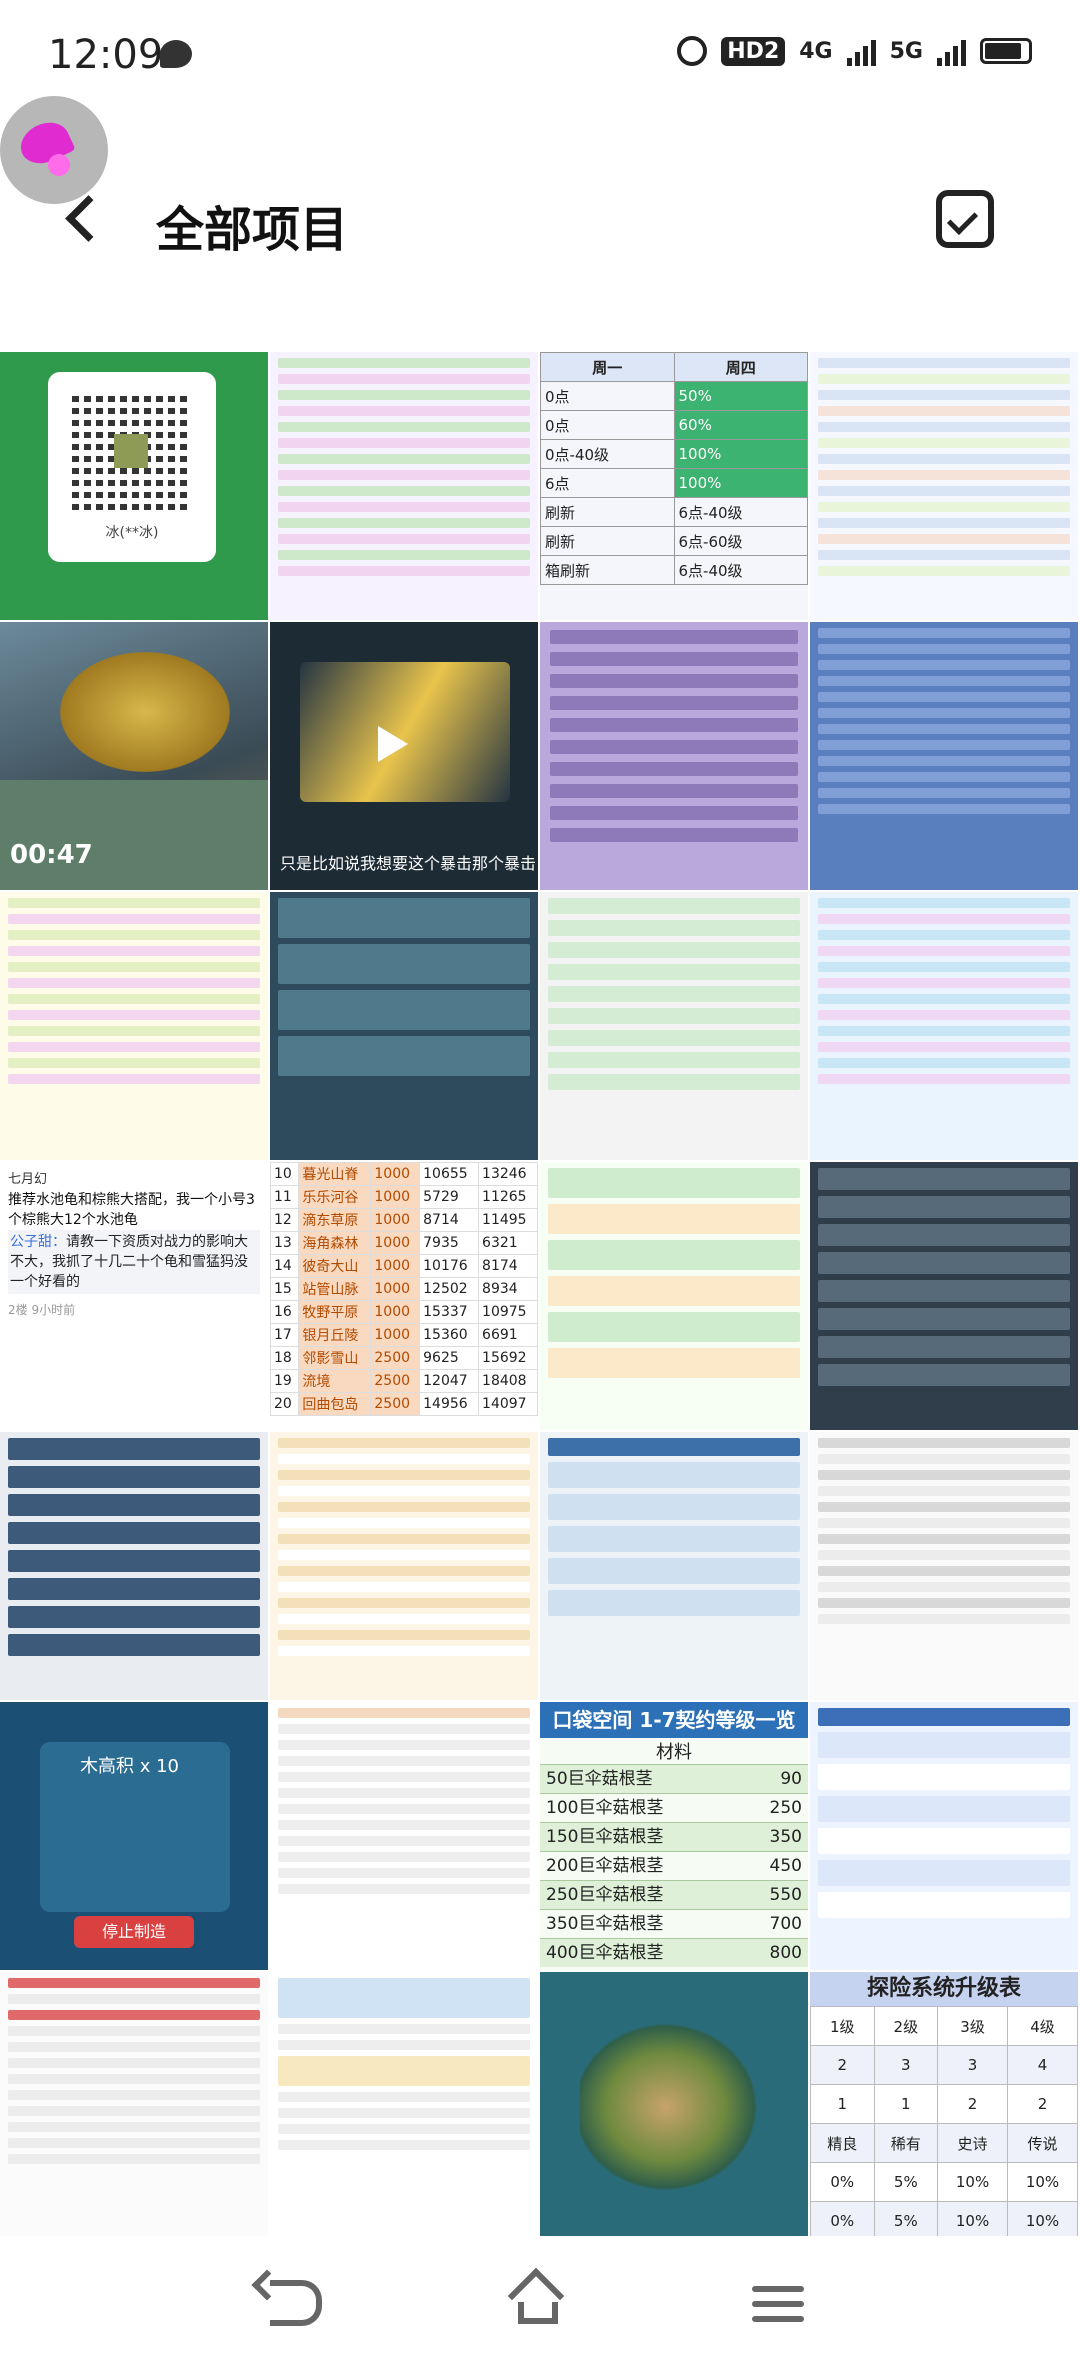  I want to click on table-cell: 13246, so click(508, 1174).